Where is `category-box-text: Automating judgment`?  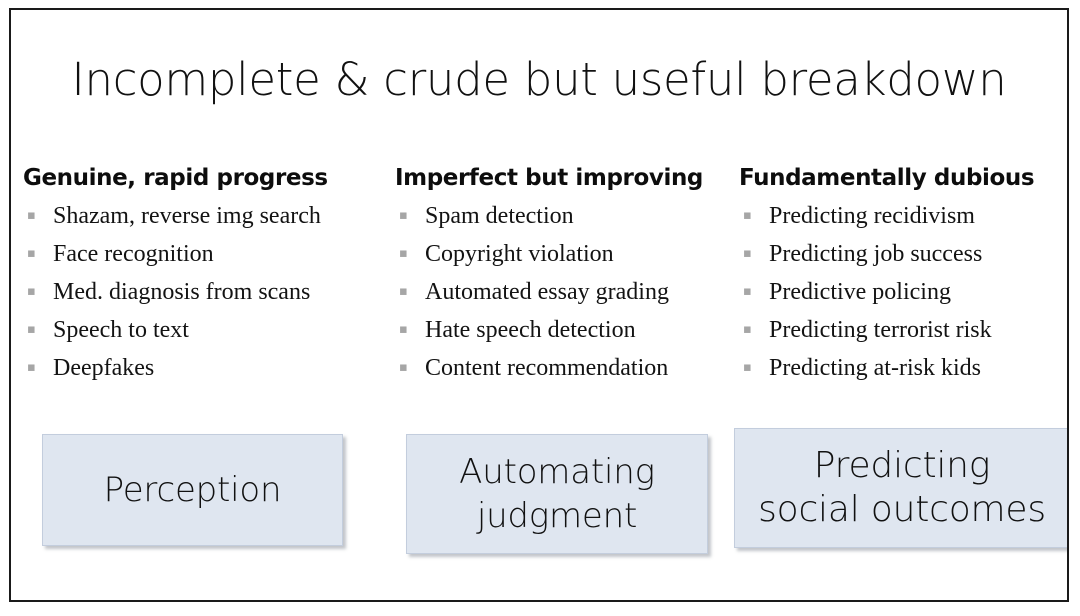 category-box-text: Automating judgment is located at coordinates (557, 494).